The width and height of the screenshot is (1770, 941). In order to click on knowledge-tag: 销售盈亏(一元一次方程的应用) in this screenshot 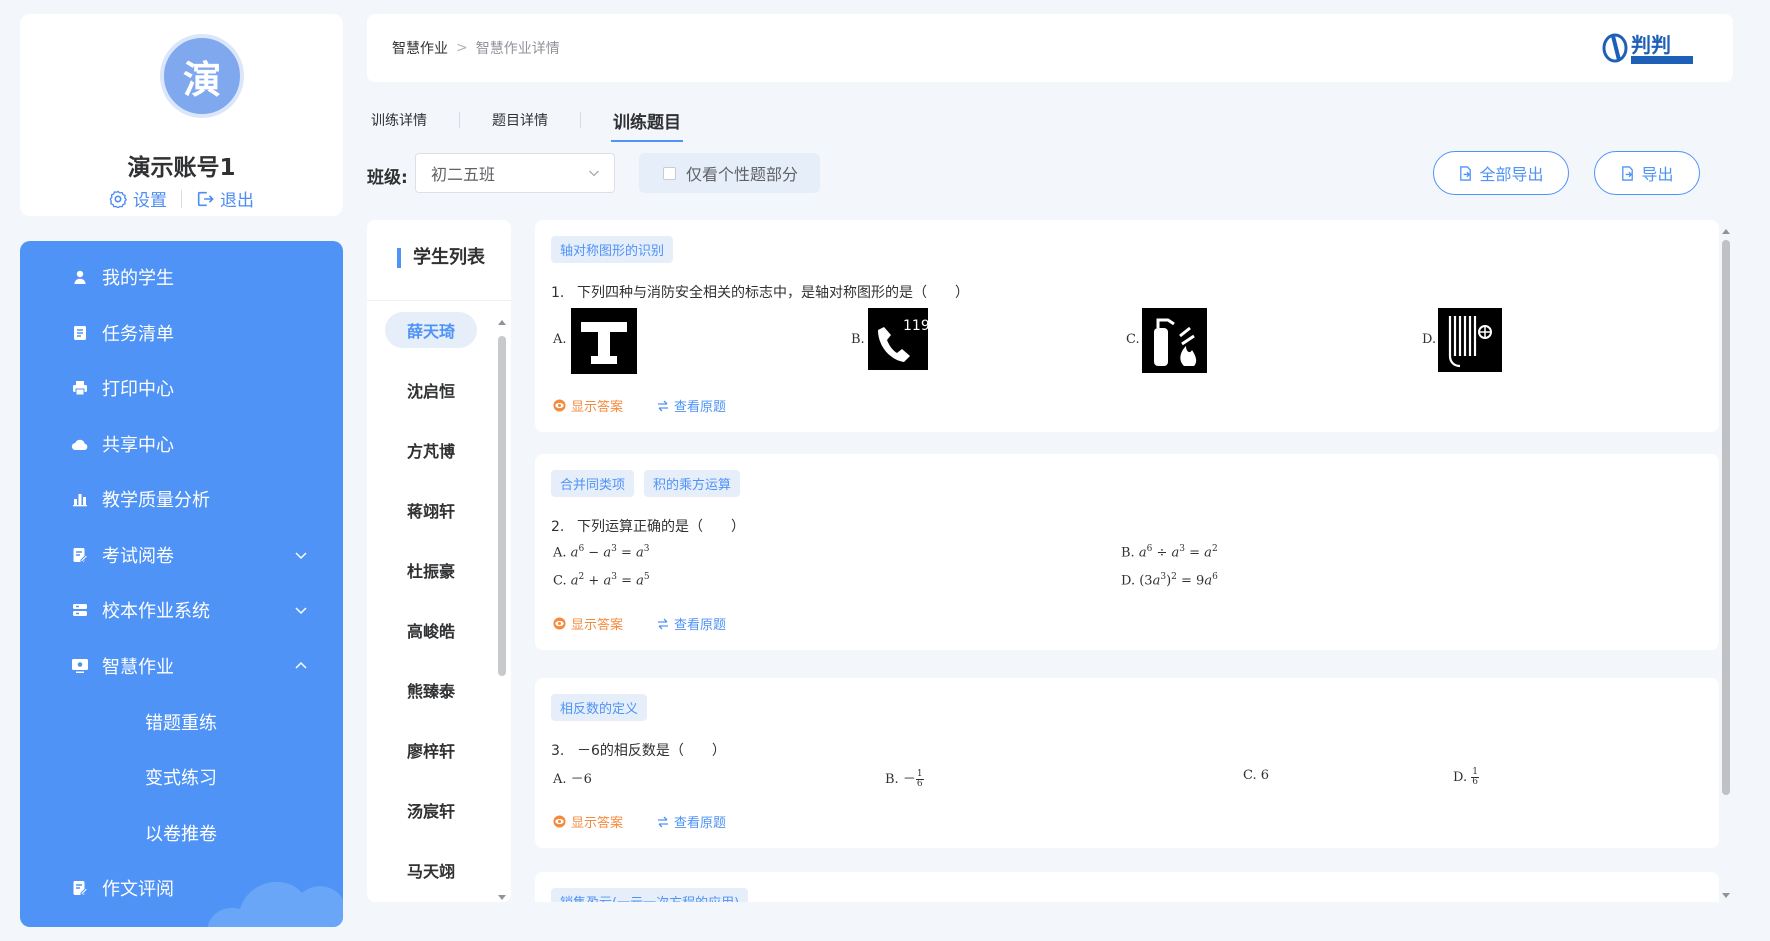, I will do `click(650, 895)`.